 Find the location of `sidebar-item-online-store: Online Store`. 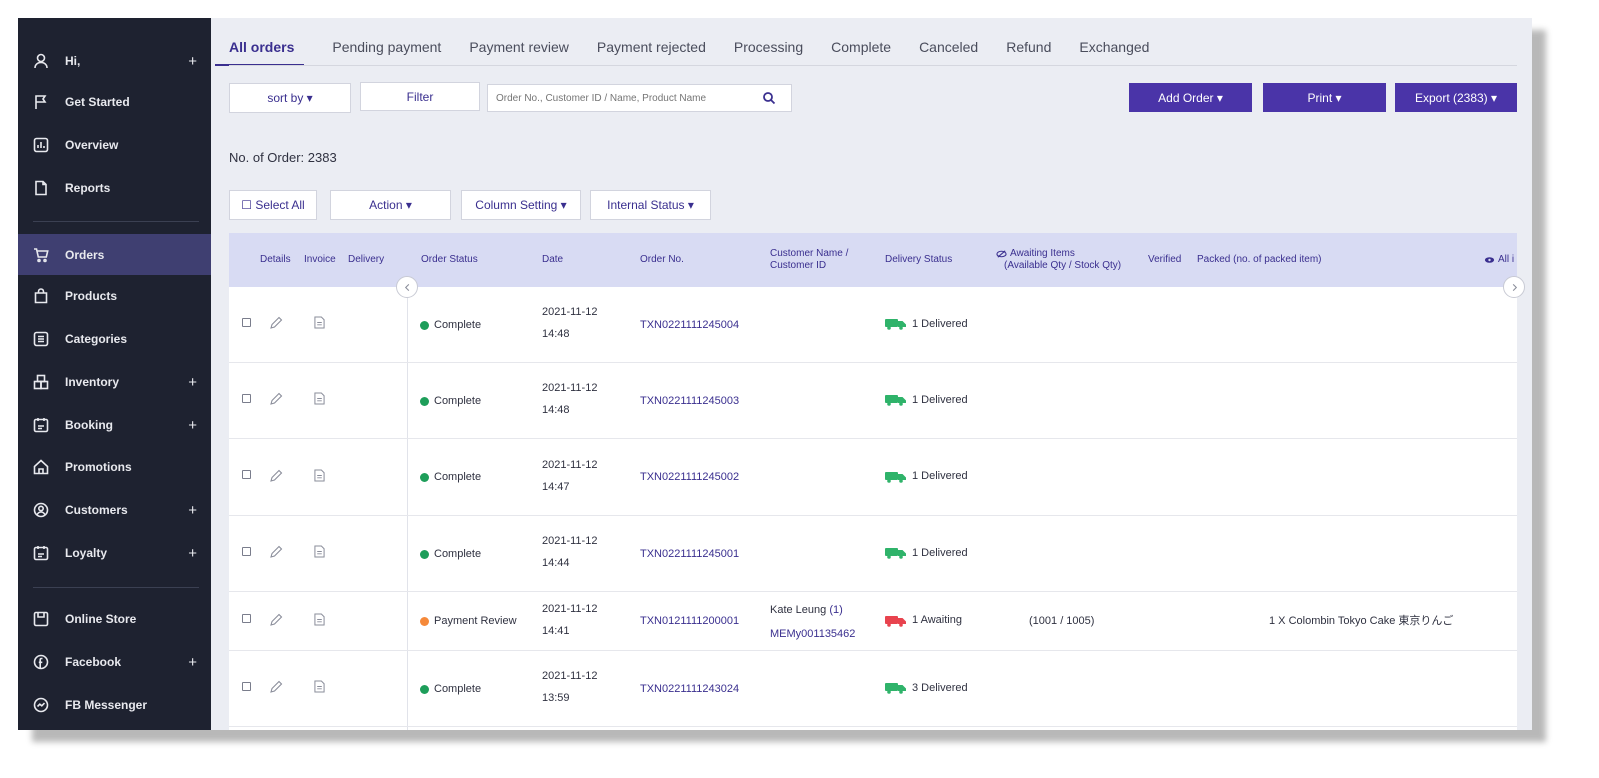

sidebar-item-online-store: Online Store is located at coordinates (114, 619).